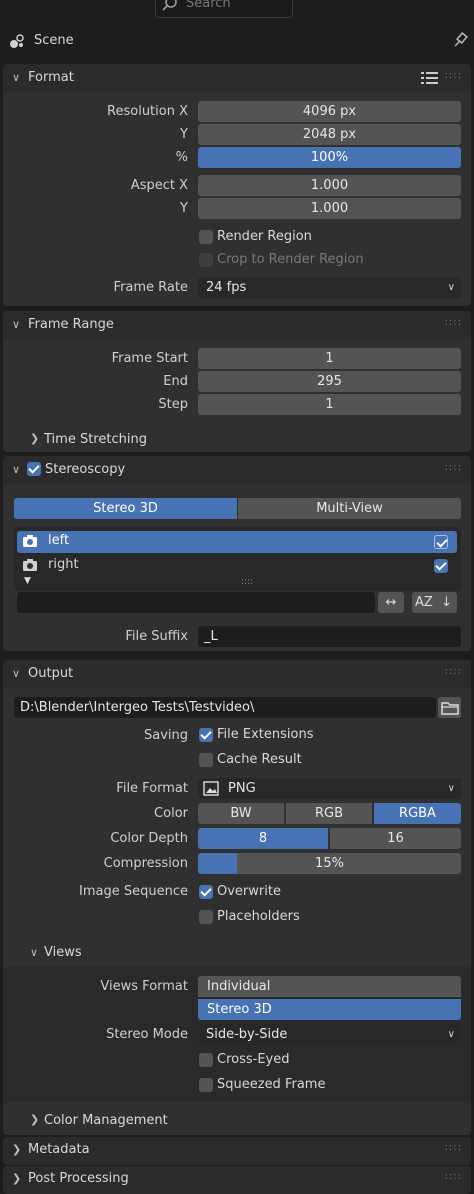  I want to click on cross-eyed-label: Cross-Eyed, so click(253, 1059).